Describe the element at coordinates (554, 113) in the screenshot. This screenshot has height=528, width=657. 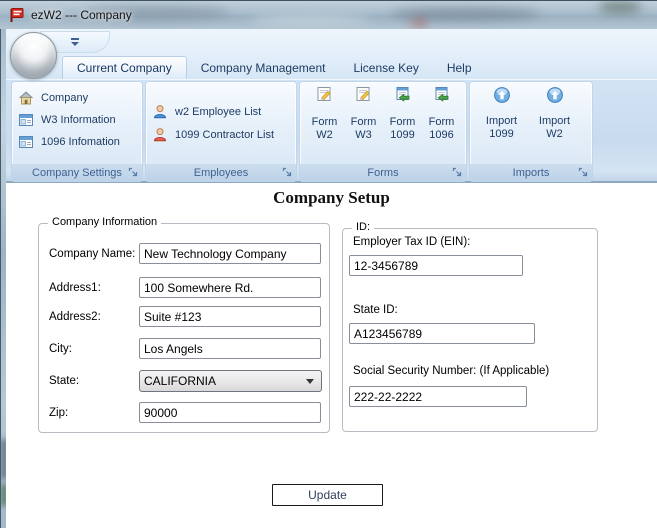
I see `import-w2-button: Import W2` at that location.